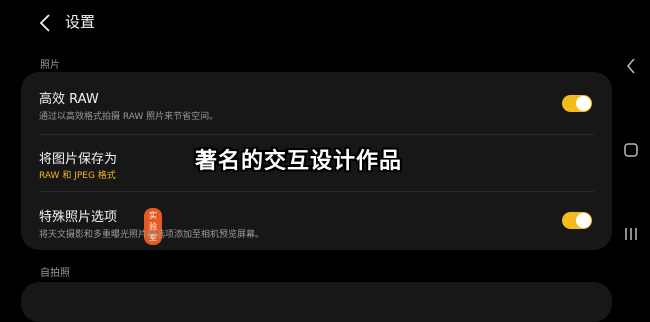  I want to click on section-label-selfie: 自拍照, so click(55, 273).